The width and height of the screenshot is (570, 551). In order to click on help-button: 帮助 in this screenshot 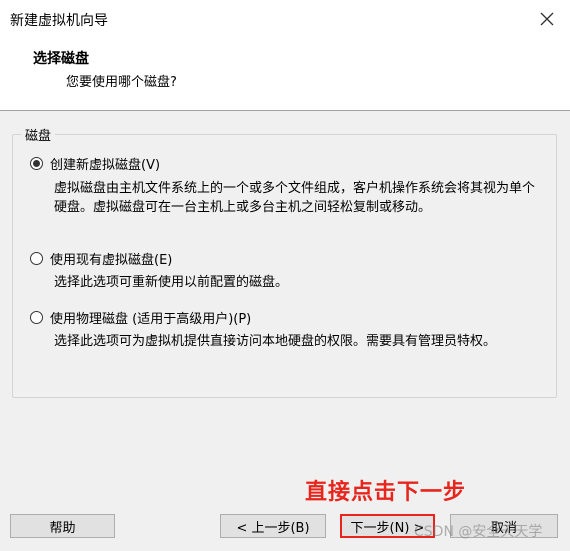, I will do `click(62, 526)`.